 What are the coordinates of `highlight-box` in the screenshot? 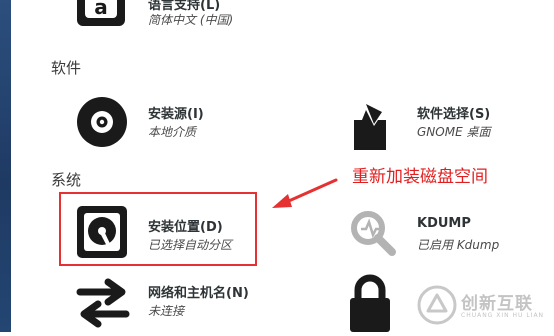 It's located at (158, 229).